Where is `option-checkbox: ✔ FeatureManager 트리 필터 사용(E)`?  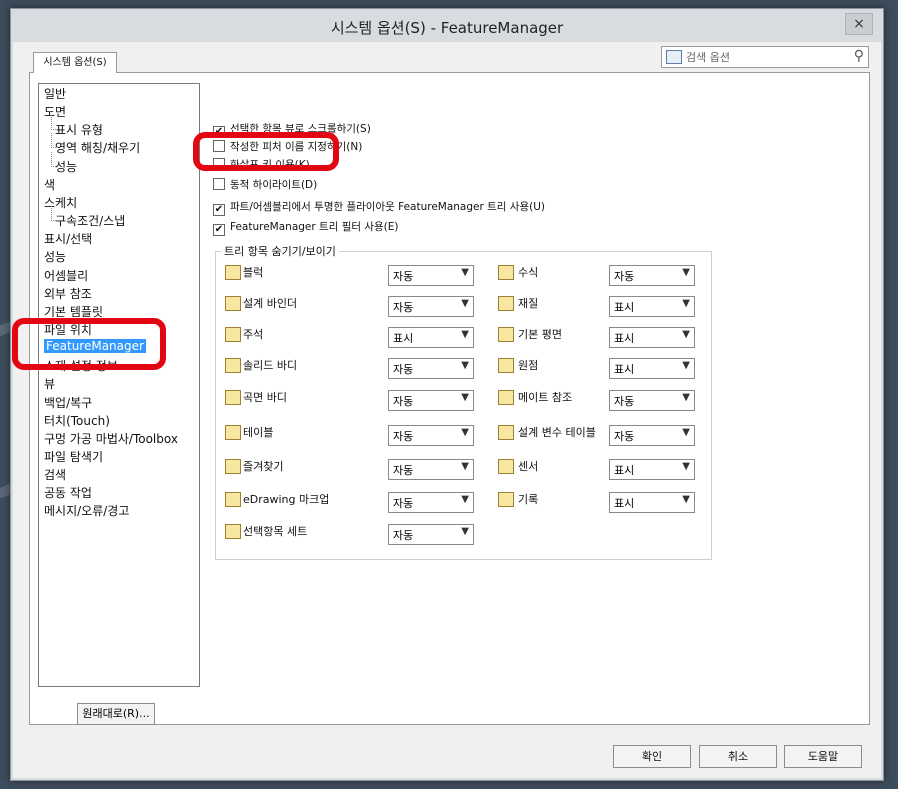
option-checkbox: ✔ FeatureManager 트리 필터 사용(E) is located at coordinates (306, 227).